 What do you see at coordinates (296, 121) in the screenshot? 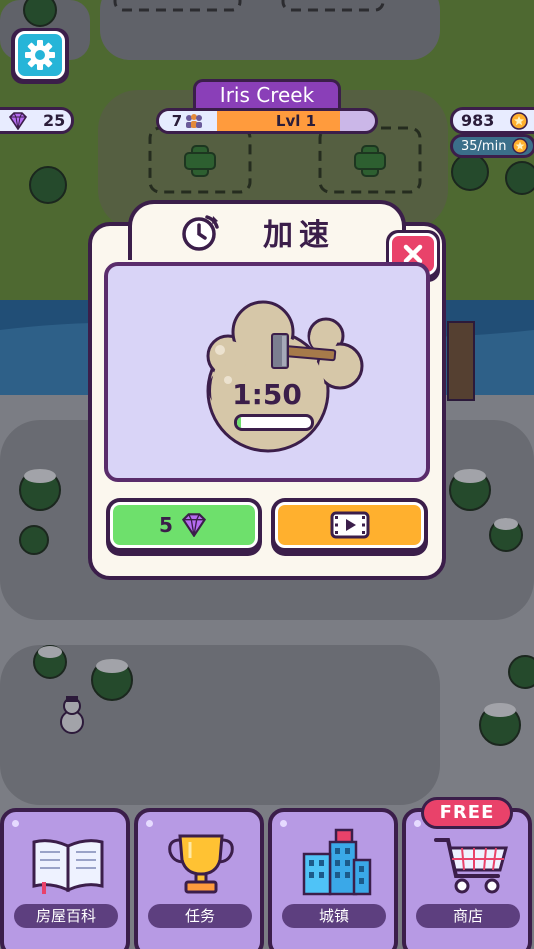
I see `level-label: Lvl 1` at bounding box center [296, 121].